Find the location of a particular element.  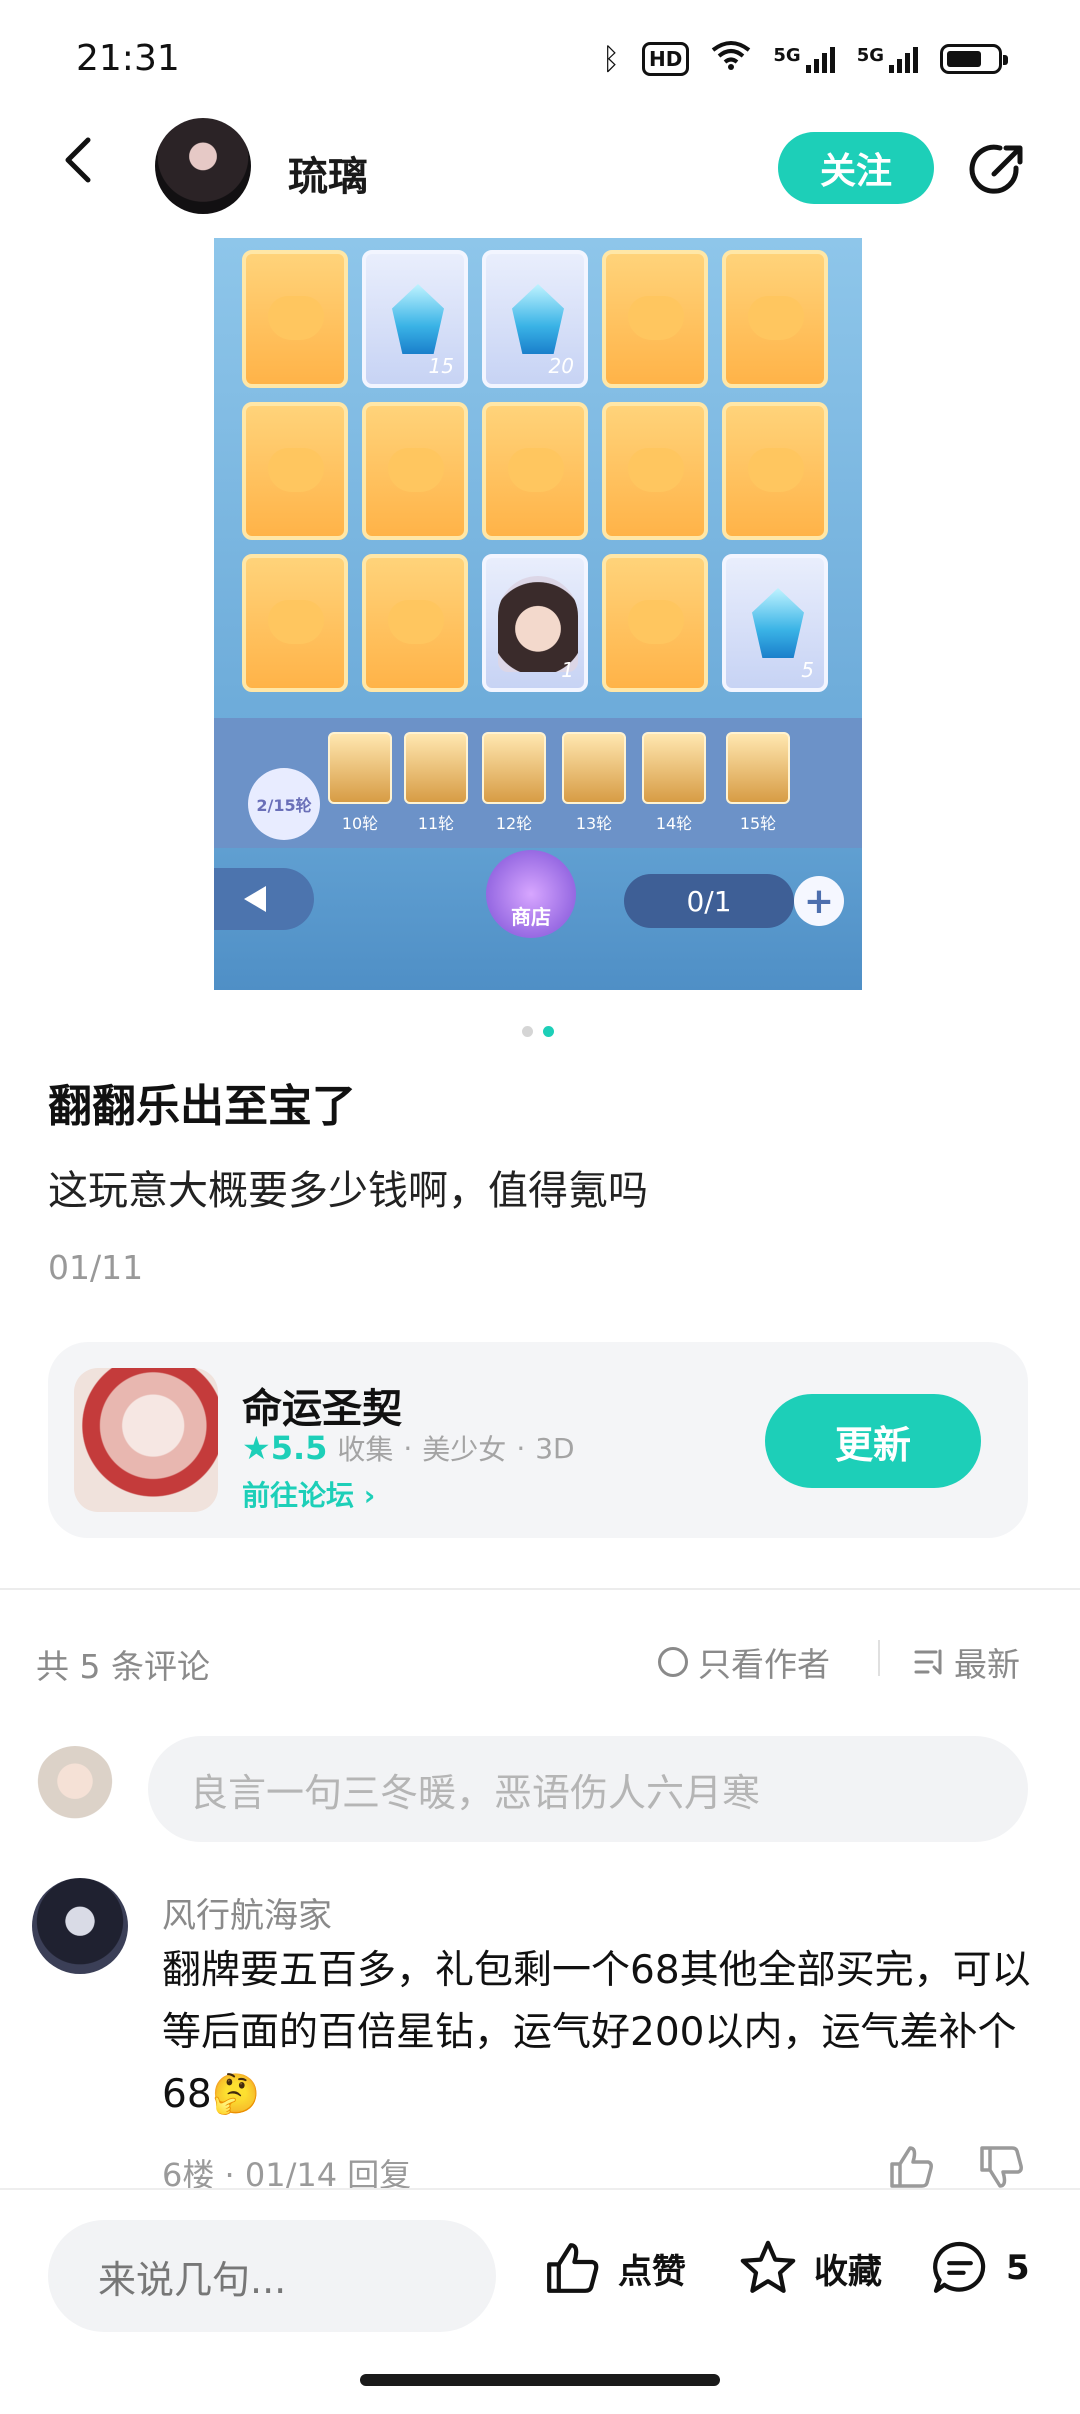

card-counter: 0/1 is located at coordinates (709, 901).